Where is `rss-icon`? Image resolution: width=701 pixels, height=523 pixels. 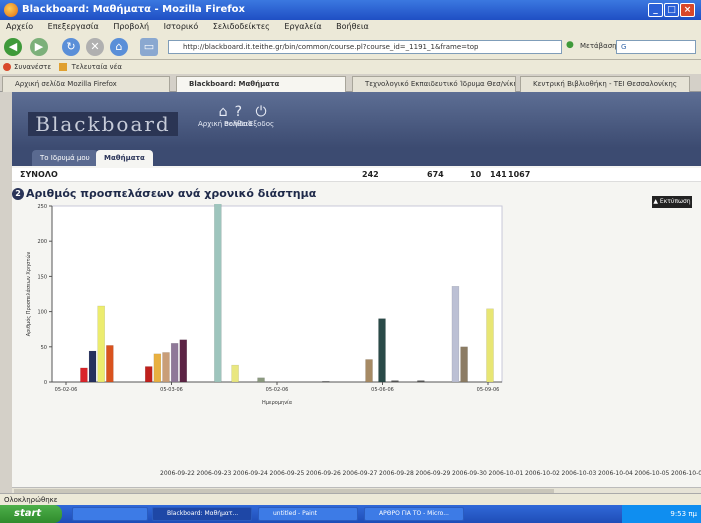 rss-icon is located at coordinates (63, 67).